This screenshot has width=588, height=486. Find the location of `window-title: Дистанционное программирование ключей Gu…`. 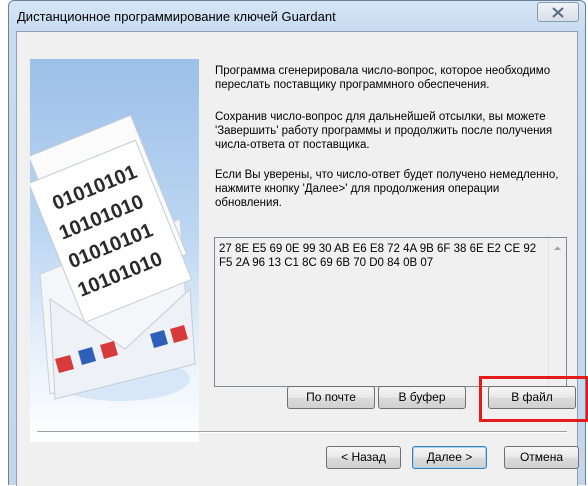

window-title: Дистанционное программирование ключей Gu… is located at coordinates (176, 16).